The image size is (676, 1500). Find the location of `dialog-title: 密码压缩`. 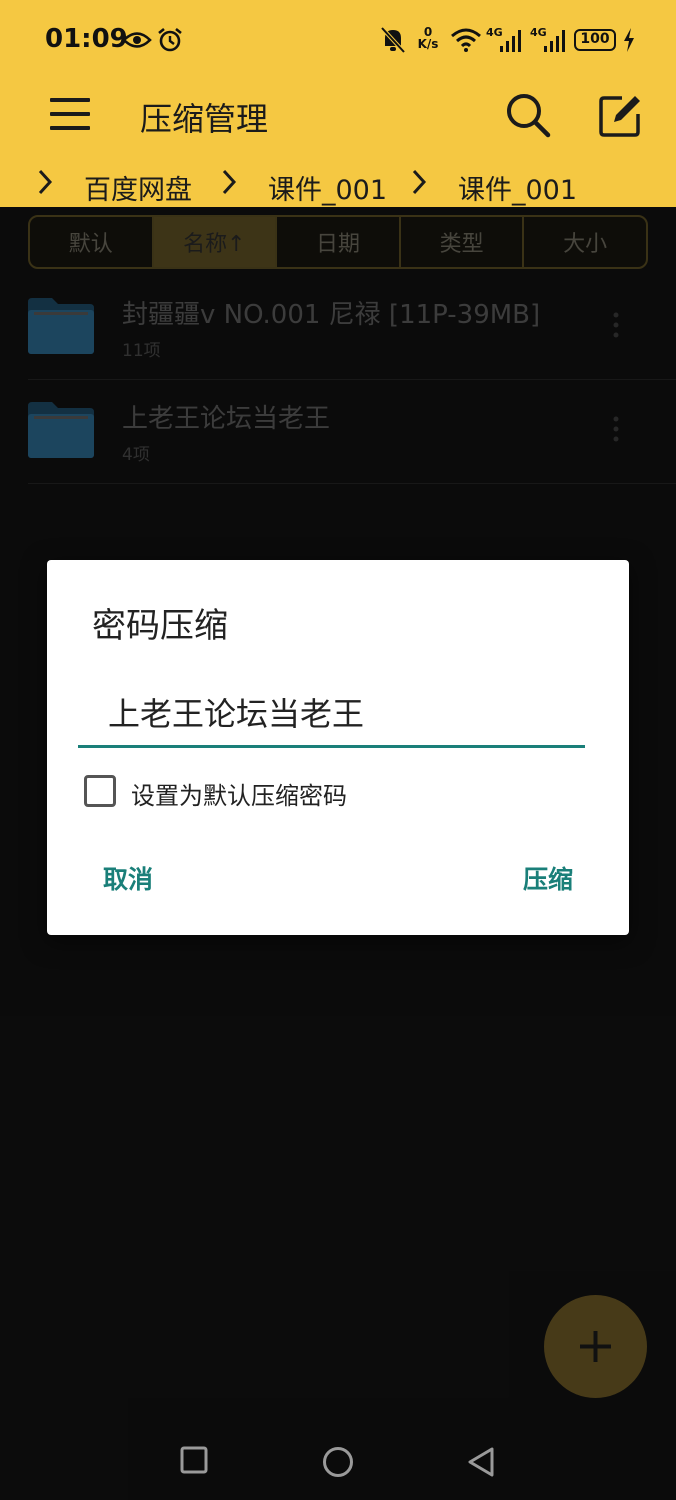

dialog-title: 密码压缩 is located at coordinates (160, 626).